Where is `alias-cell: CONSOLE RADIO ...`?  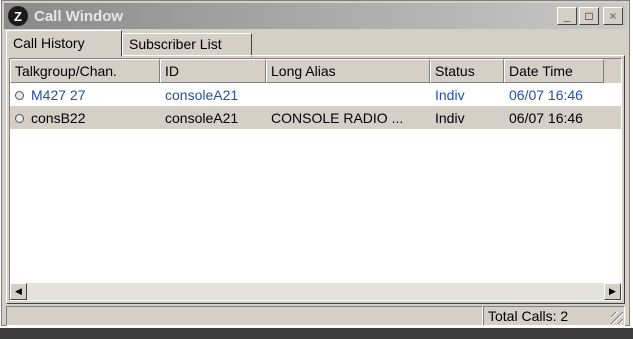 alias-cell: CONSOLE RADIO ... is located at coordinates (337, 117).